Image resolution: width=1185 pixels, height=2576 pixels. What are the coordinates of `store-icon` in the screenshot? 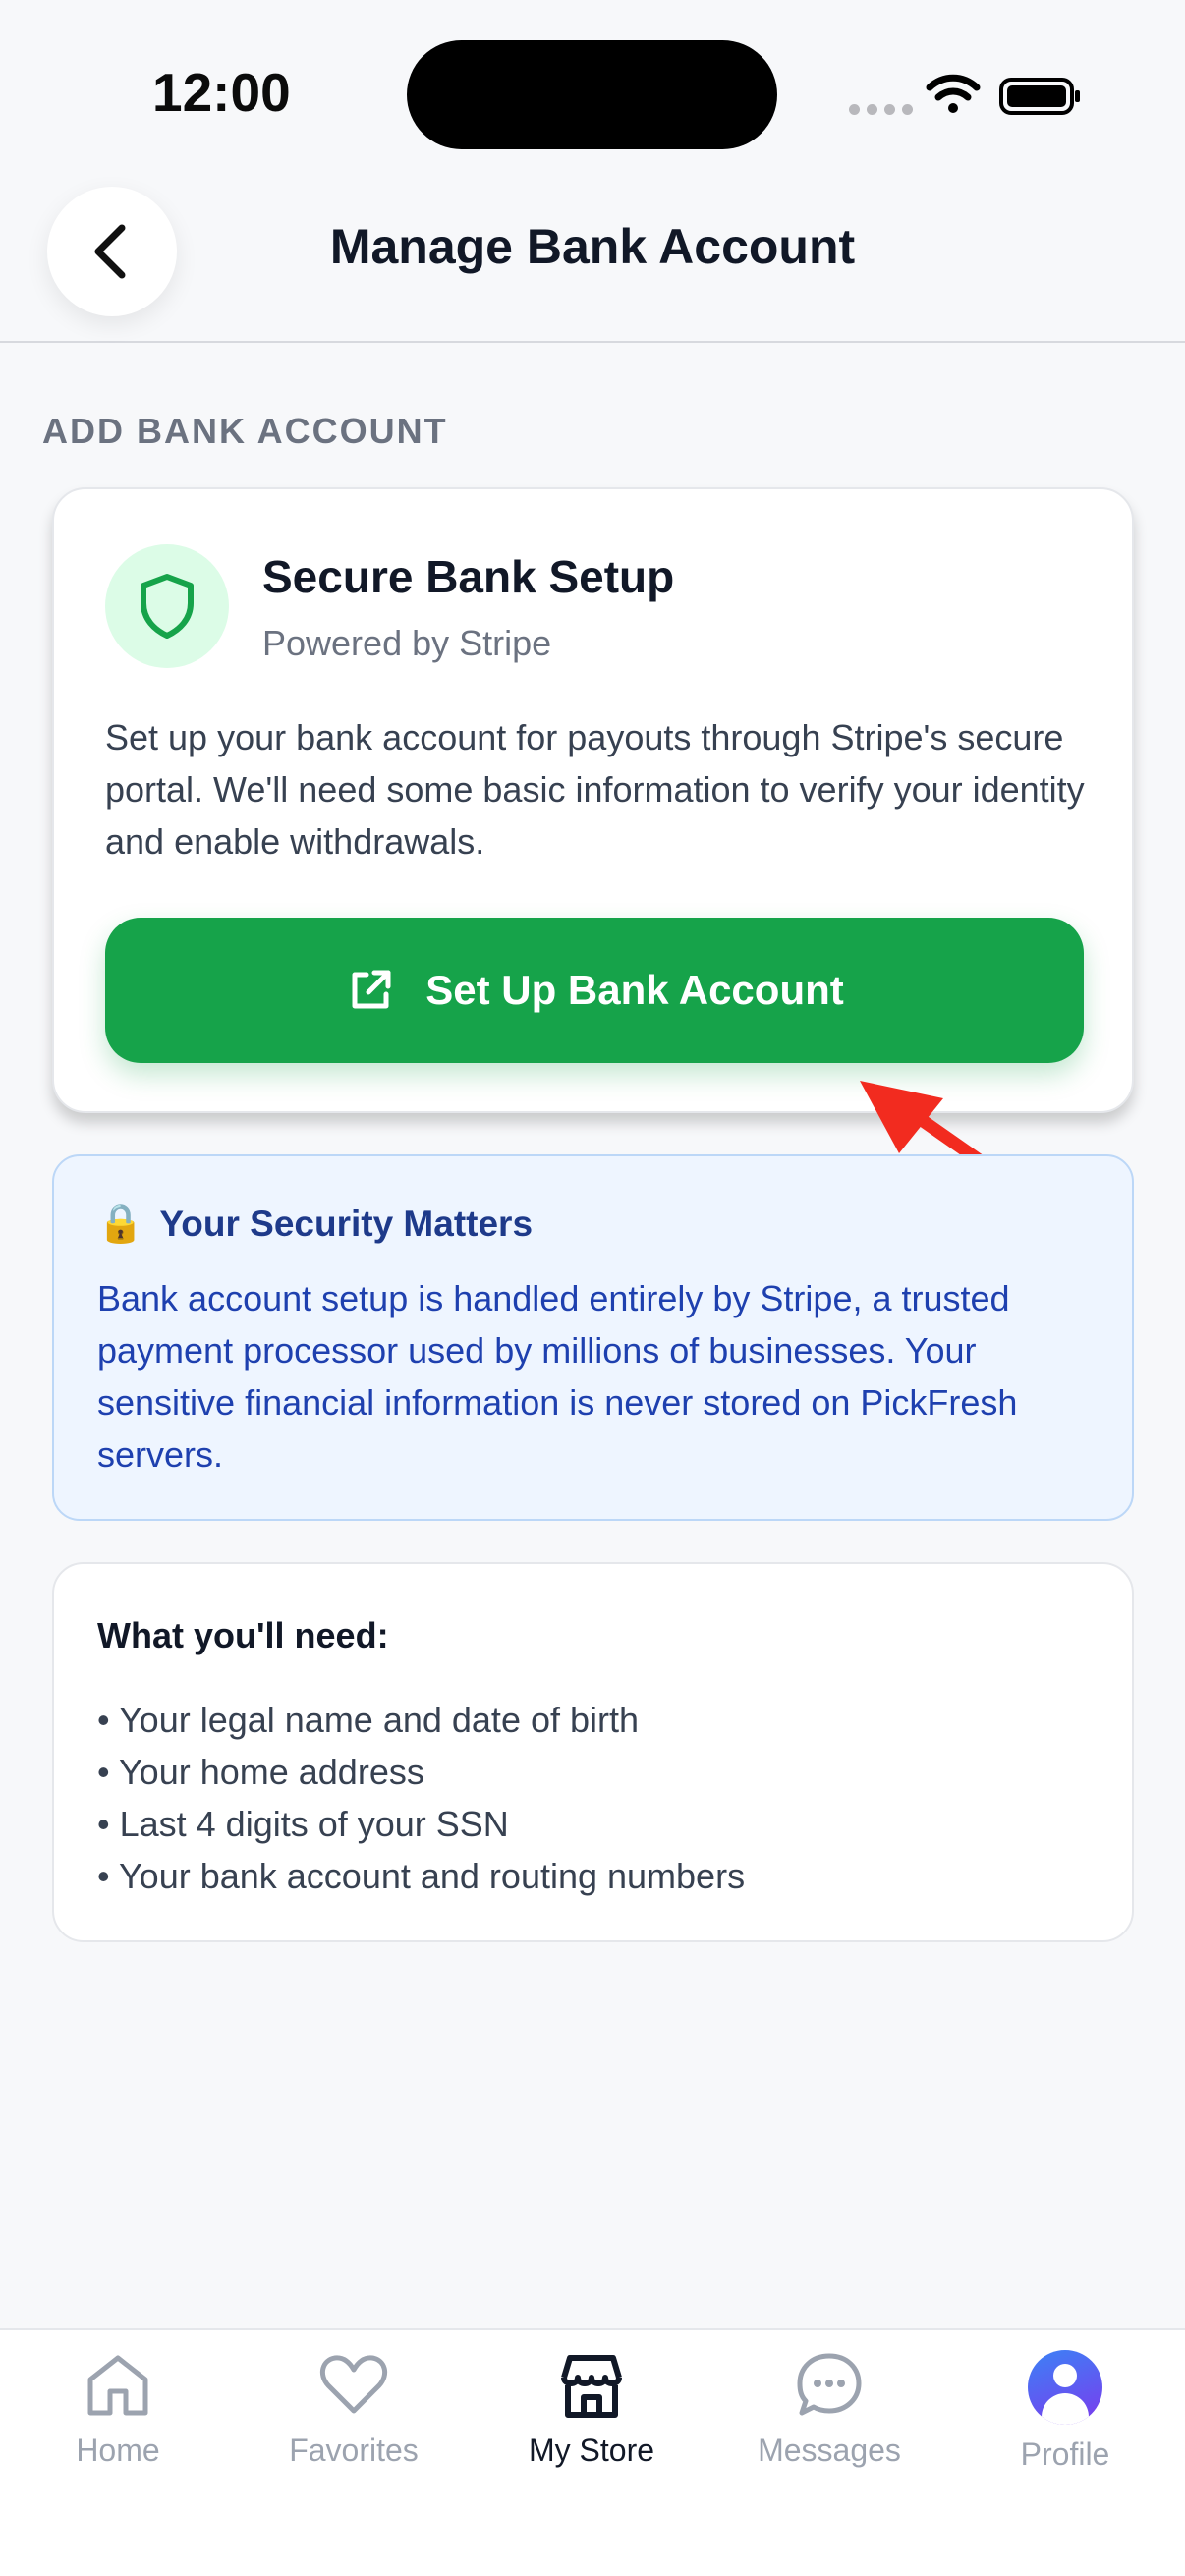 It's located at (592, 2386).